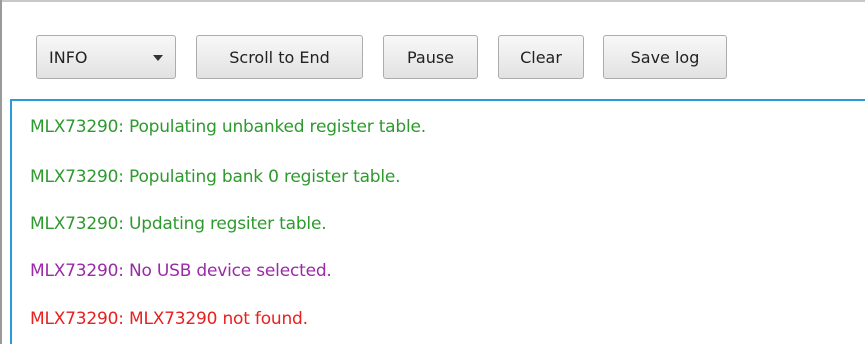 Image resolution: width=865 pixels, height=344 pixels. I want to click on log-level-value: INFO, so click(68, 57).